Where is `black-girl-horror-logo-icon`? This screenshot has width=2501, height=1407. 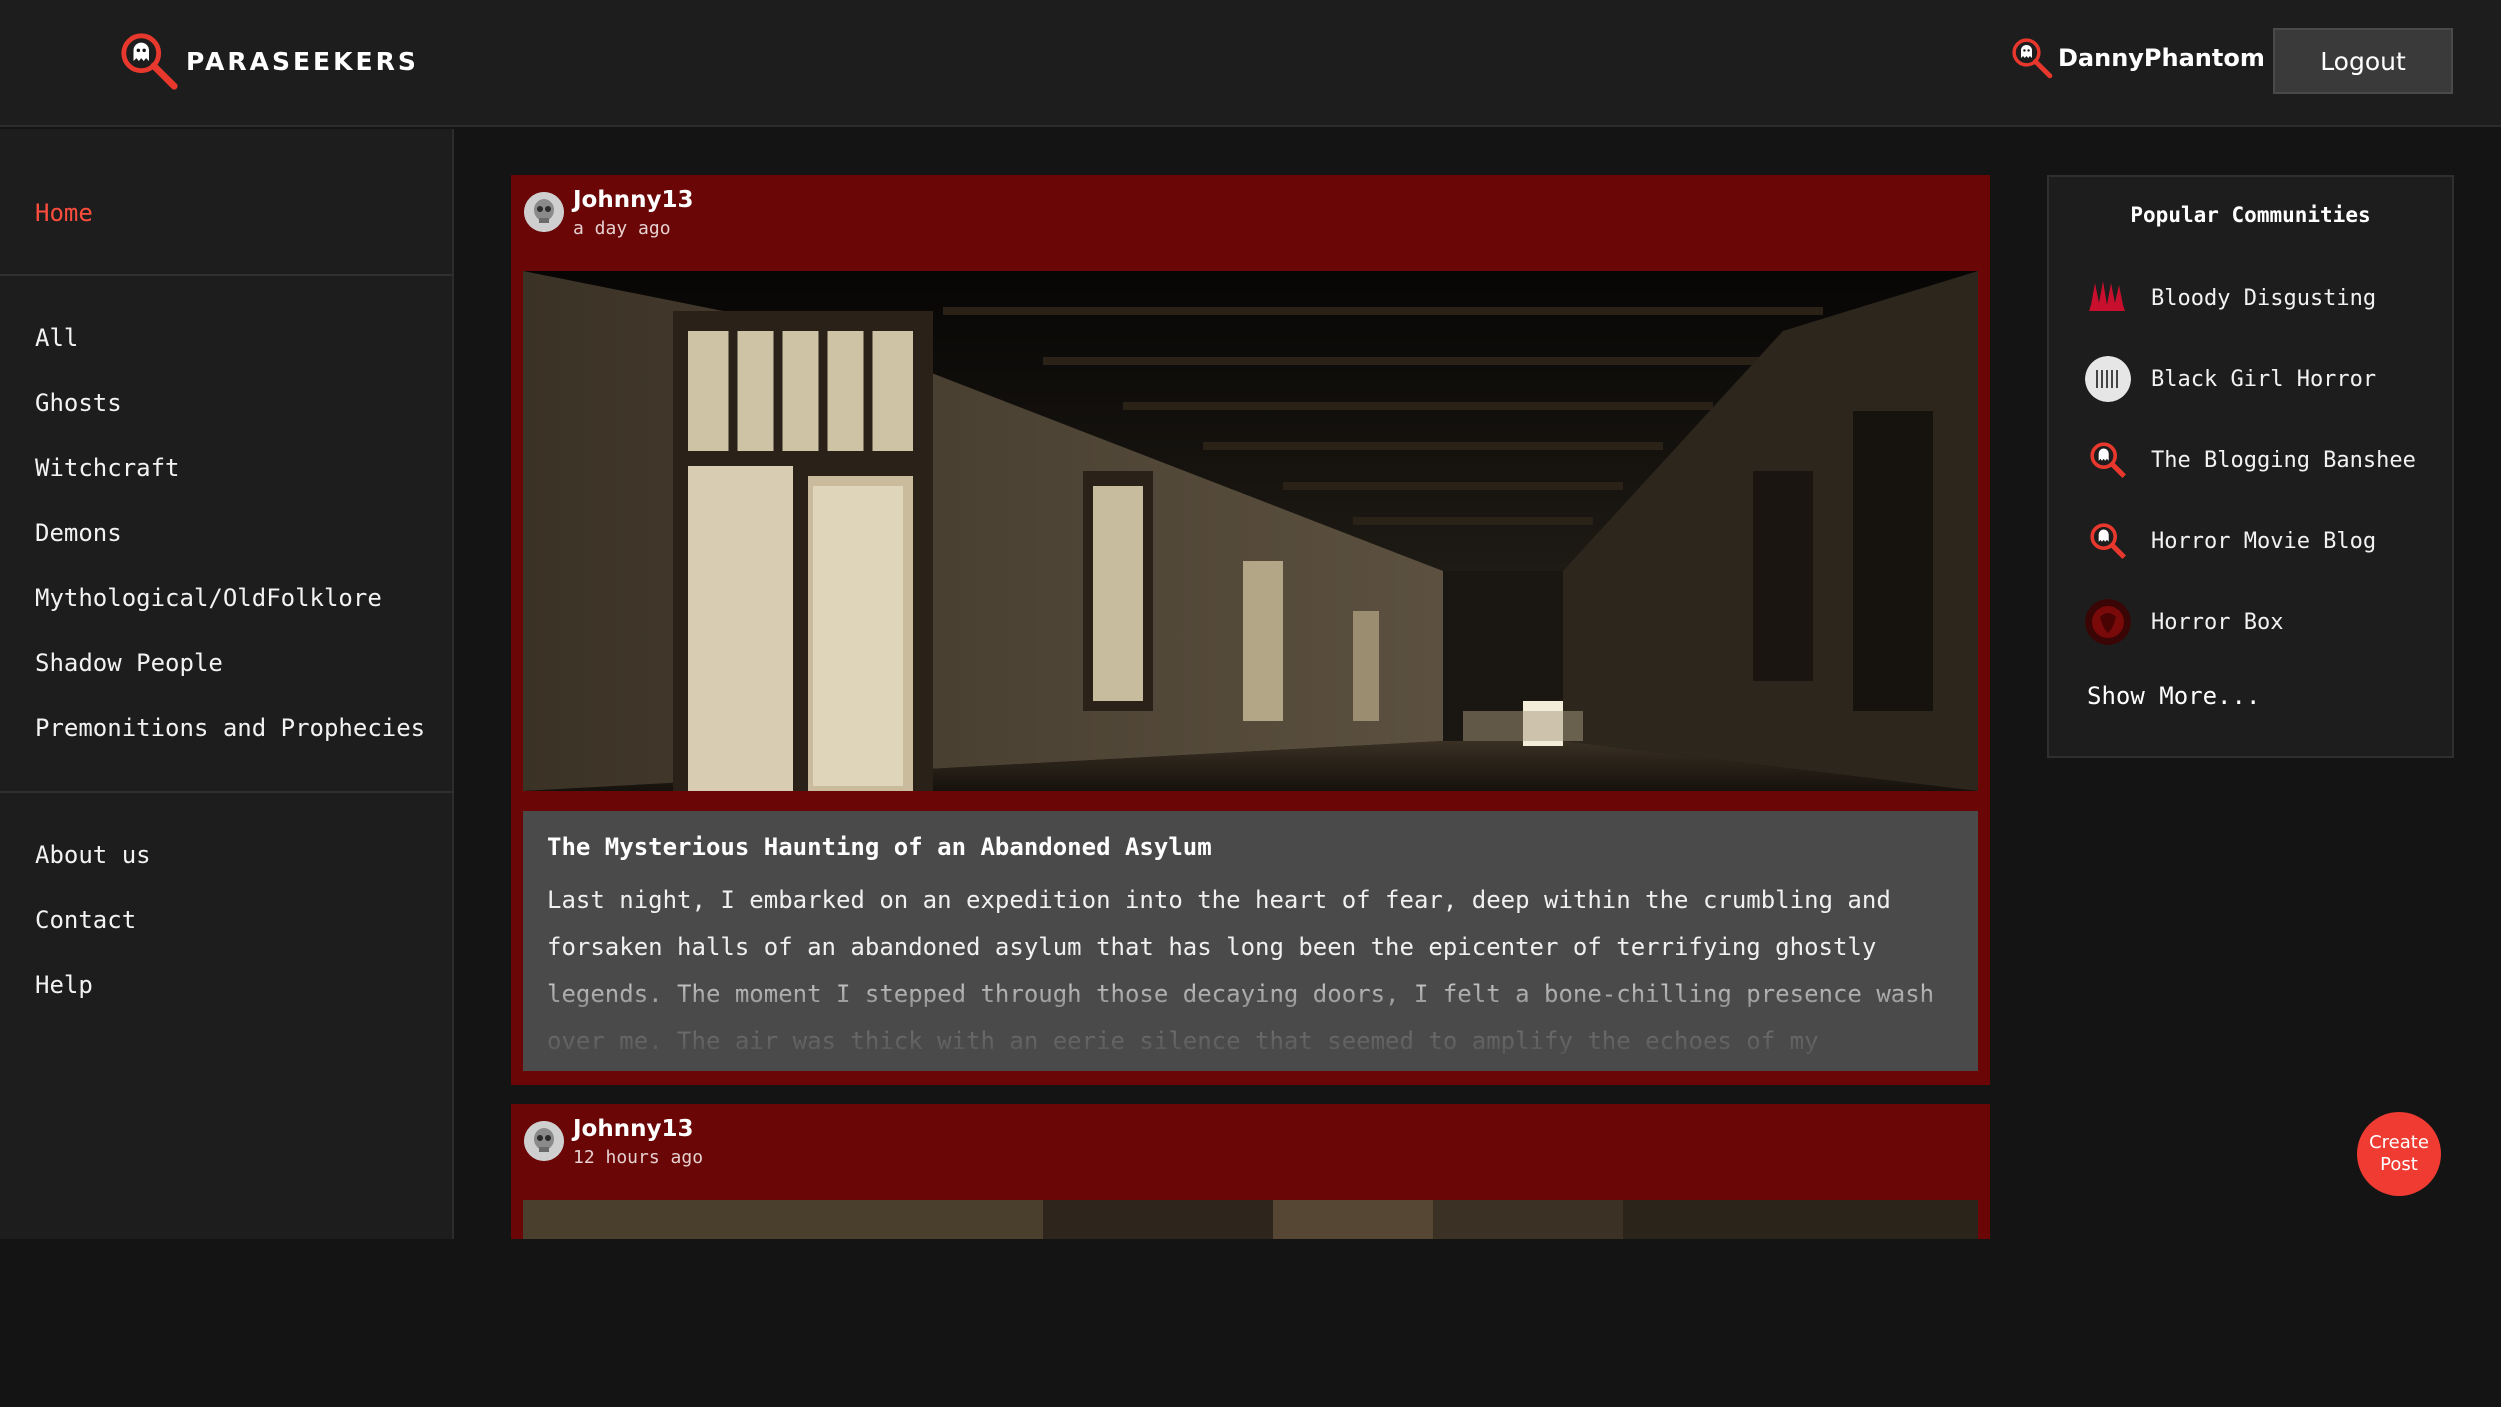
black-girl-horror-logo-icon is located at coordinates (2108, 379).